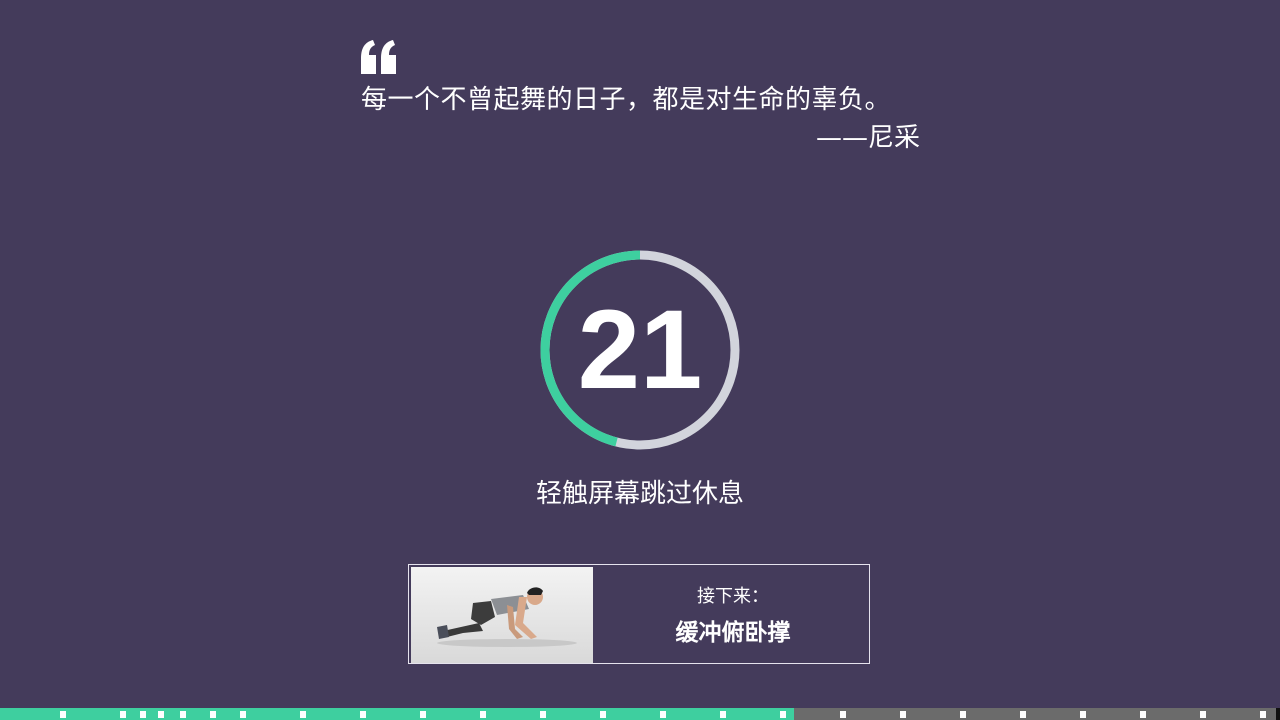  I want to click on countdown-number: 21, so click(640, 349).